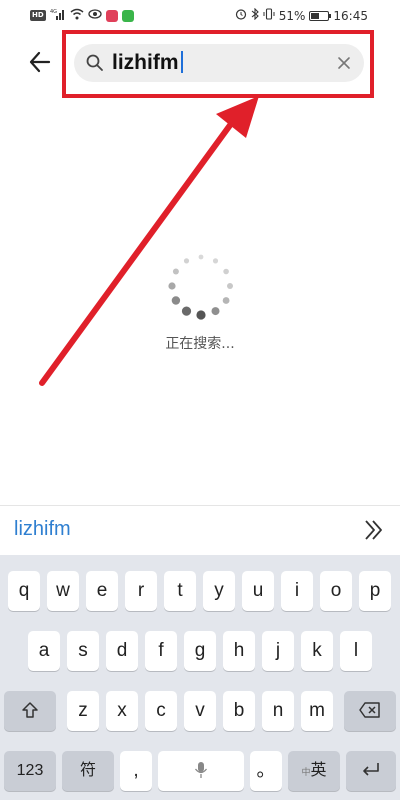 The image size is (400, 800). What do you see at coordinates (266, 771) in the screenshot?
I see `period-key: 。` at bounding box center [266, 771].